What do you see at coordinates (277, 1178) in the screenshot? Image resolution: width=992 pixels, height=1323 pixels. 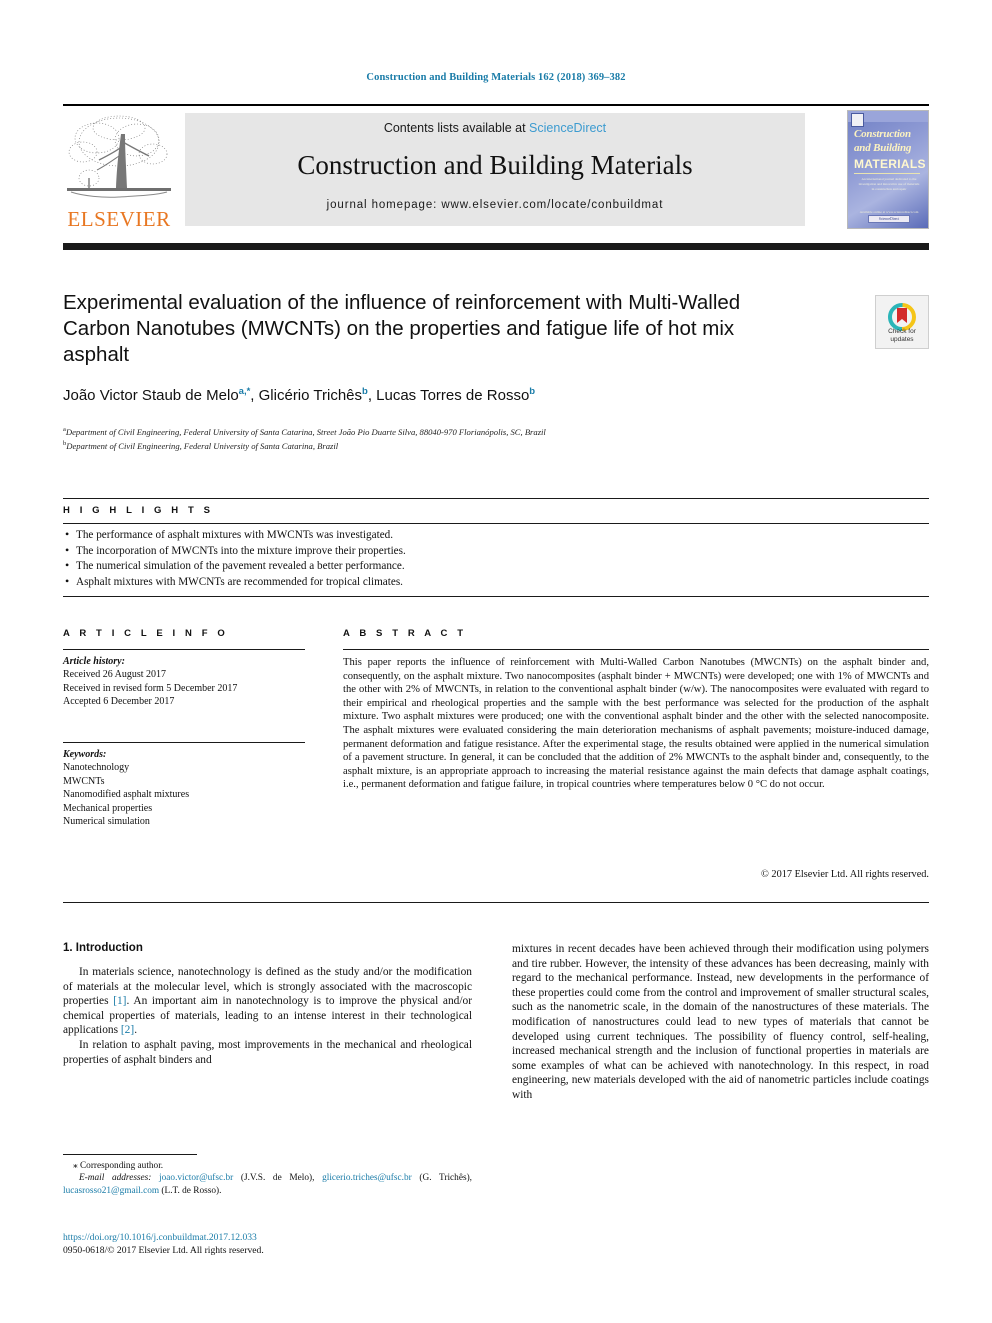 I see `email-owner-1: (J.V.S. de Melo),` at bounding box center [277, 1178].